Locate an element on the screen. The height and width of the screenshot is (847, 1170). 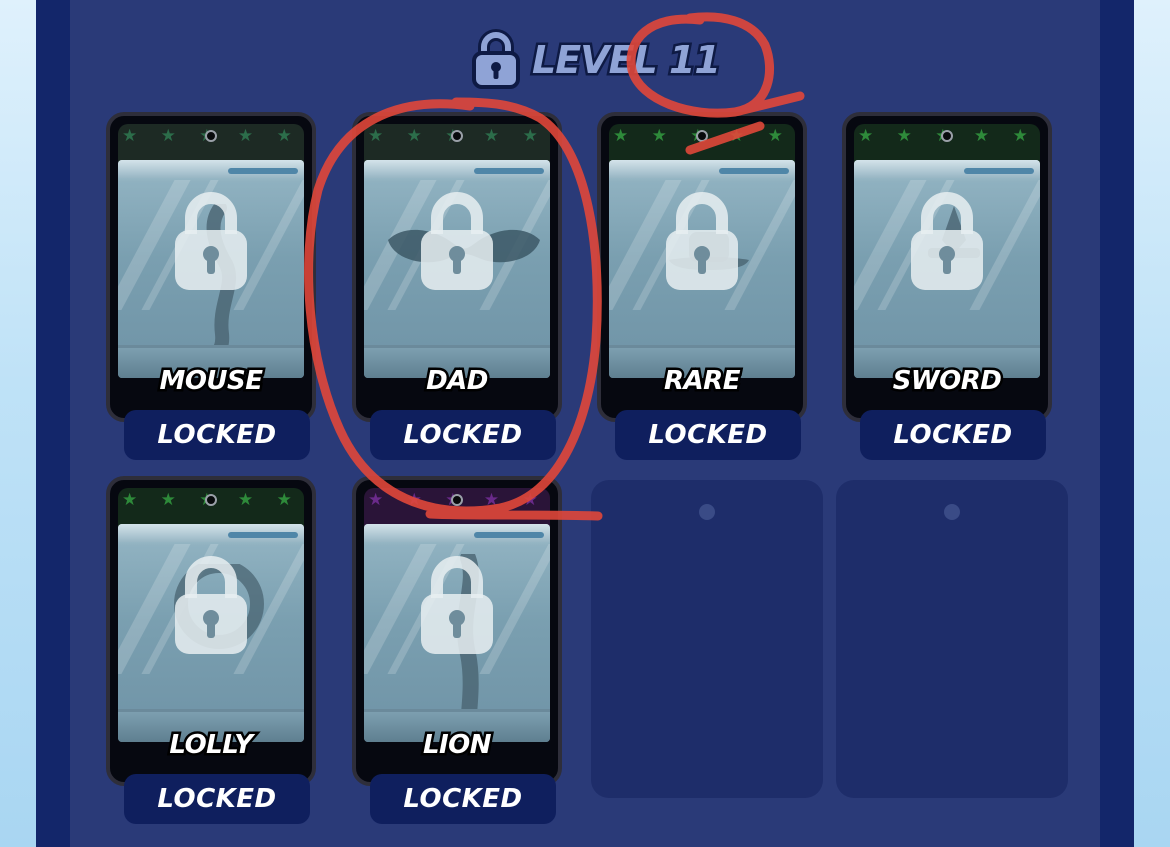
card-name: DAD is located at coordinates (457, 381).